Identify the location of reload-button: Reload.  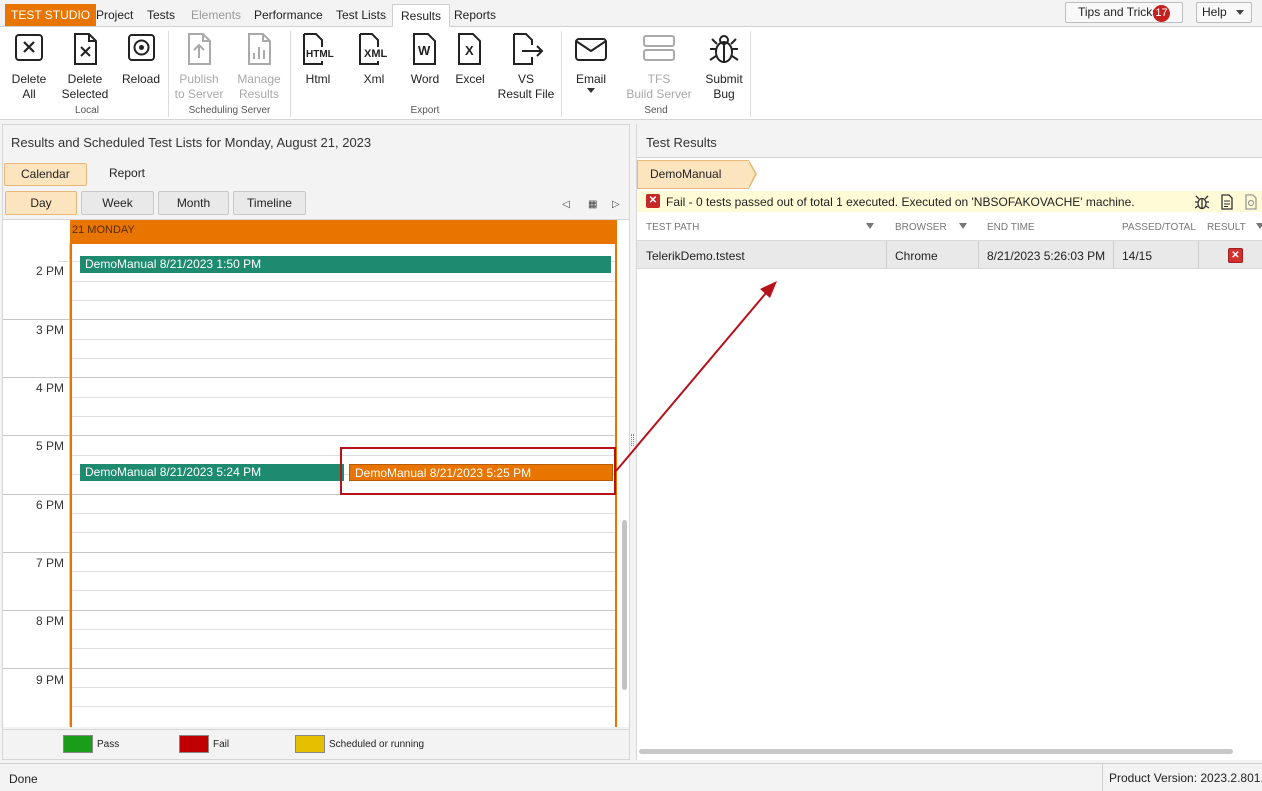
(141, 68).